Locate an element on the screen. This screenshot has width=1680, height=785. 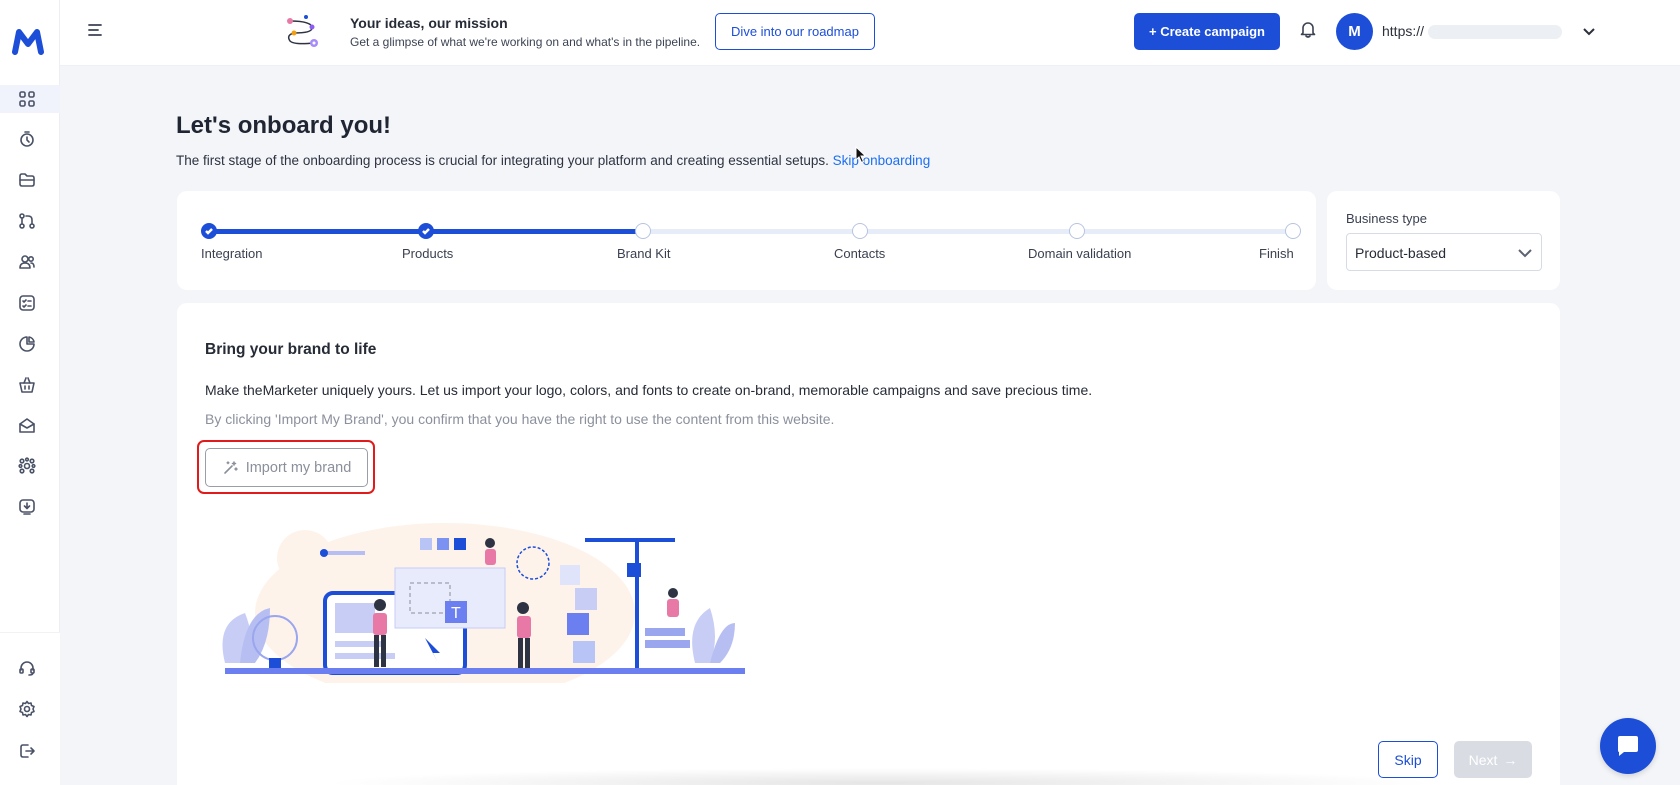
automation-timer-icon is located at coordinates (27, 139).